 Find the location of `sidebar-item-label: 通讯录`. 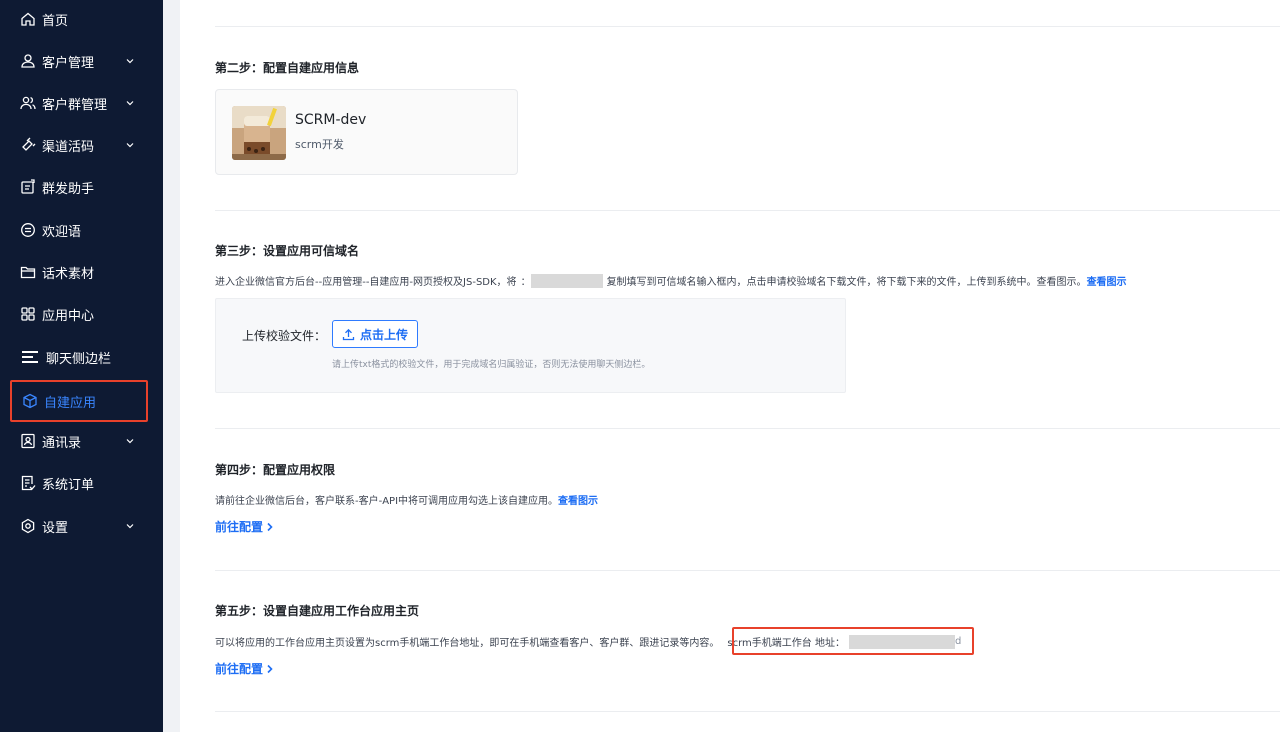

sidebar-item-label: 通讯录 is located at coordinates (62, 443).